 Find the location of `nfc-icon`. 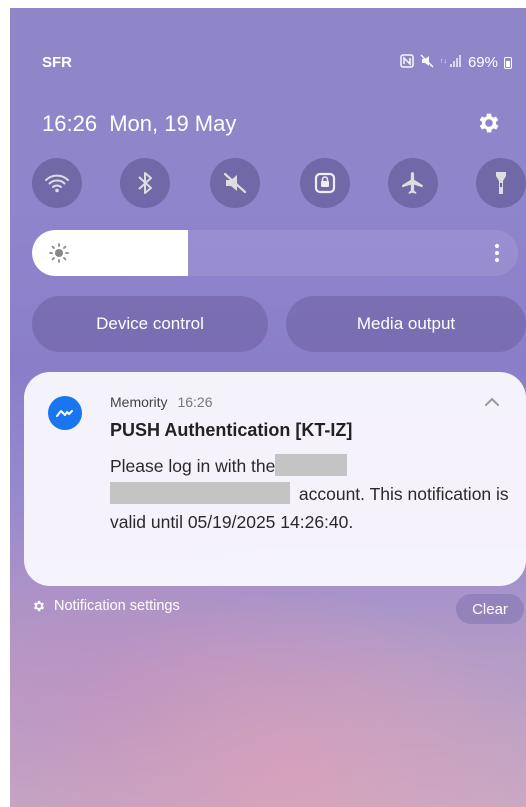

nfc-icon is located at coordinates (407, 62).